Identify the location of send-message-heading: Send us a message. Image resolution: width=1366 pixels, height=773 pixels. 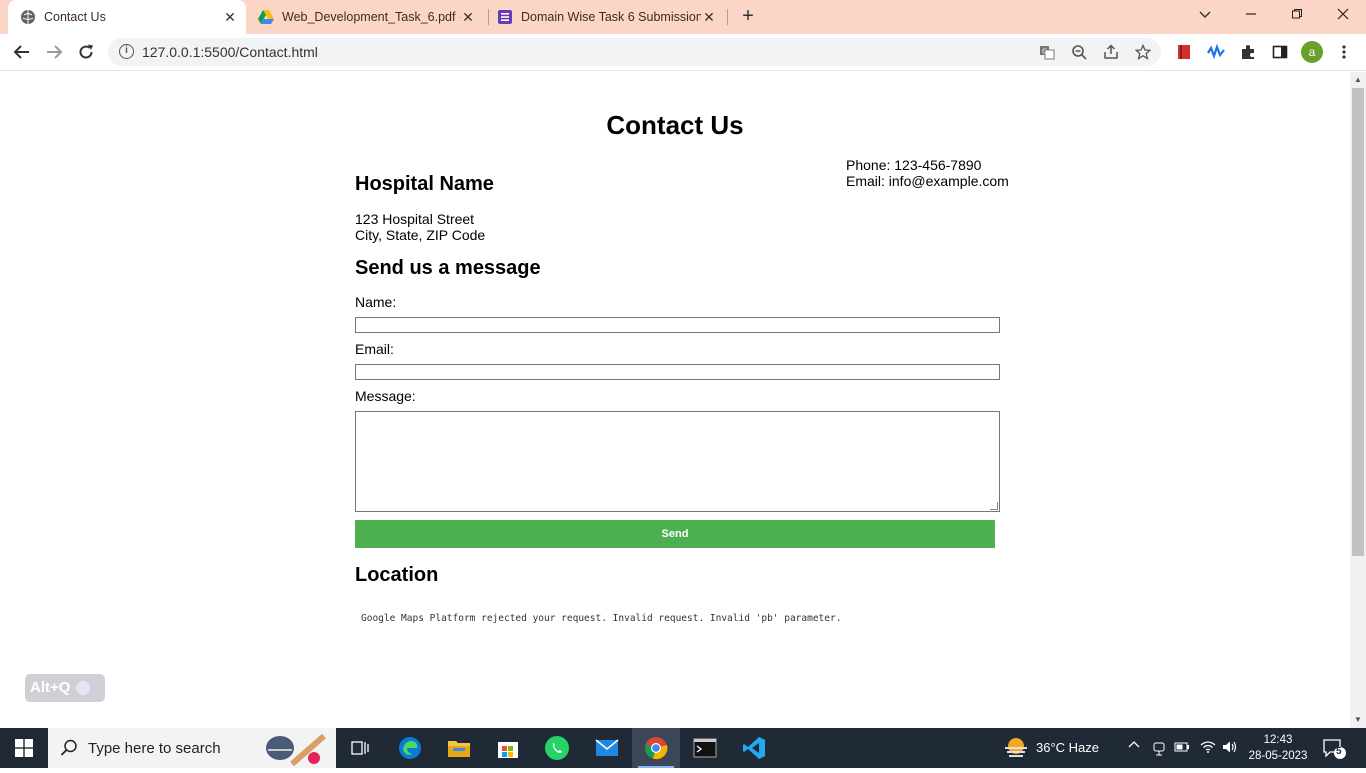
(448, 268).